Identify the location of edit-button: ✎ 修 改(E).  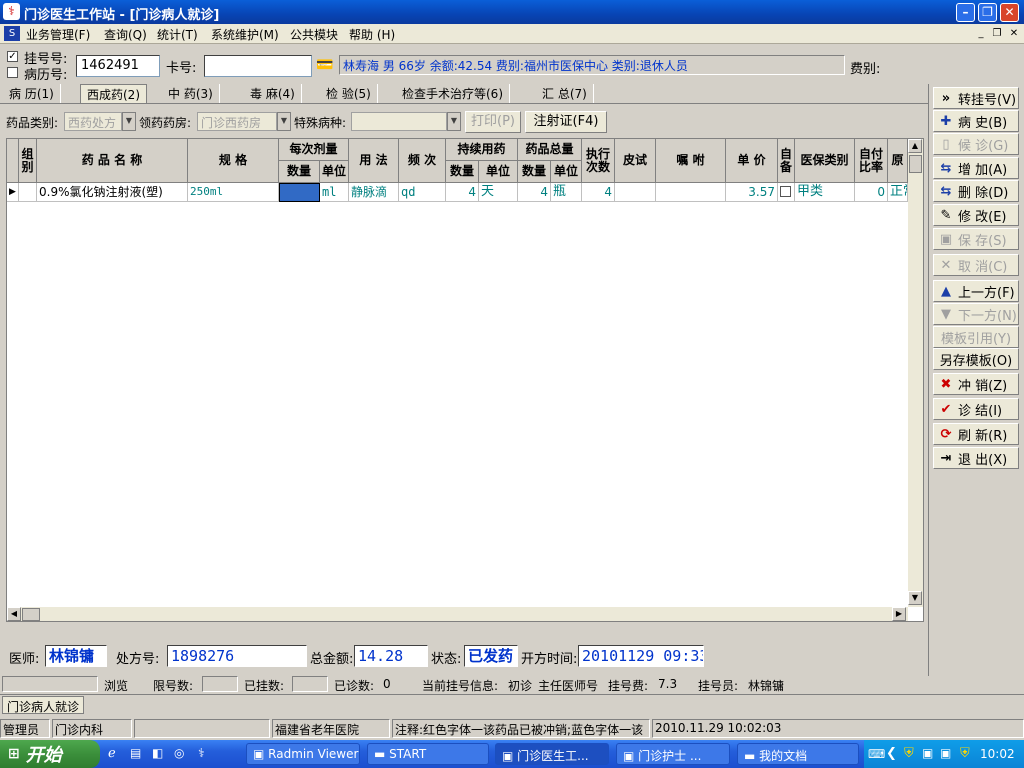
(976, 215).